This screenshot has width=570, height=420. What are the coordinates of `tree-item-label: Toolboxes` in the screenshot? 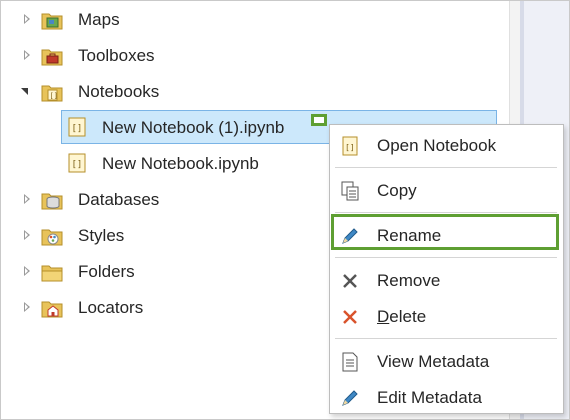 It's located at (116, 55).